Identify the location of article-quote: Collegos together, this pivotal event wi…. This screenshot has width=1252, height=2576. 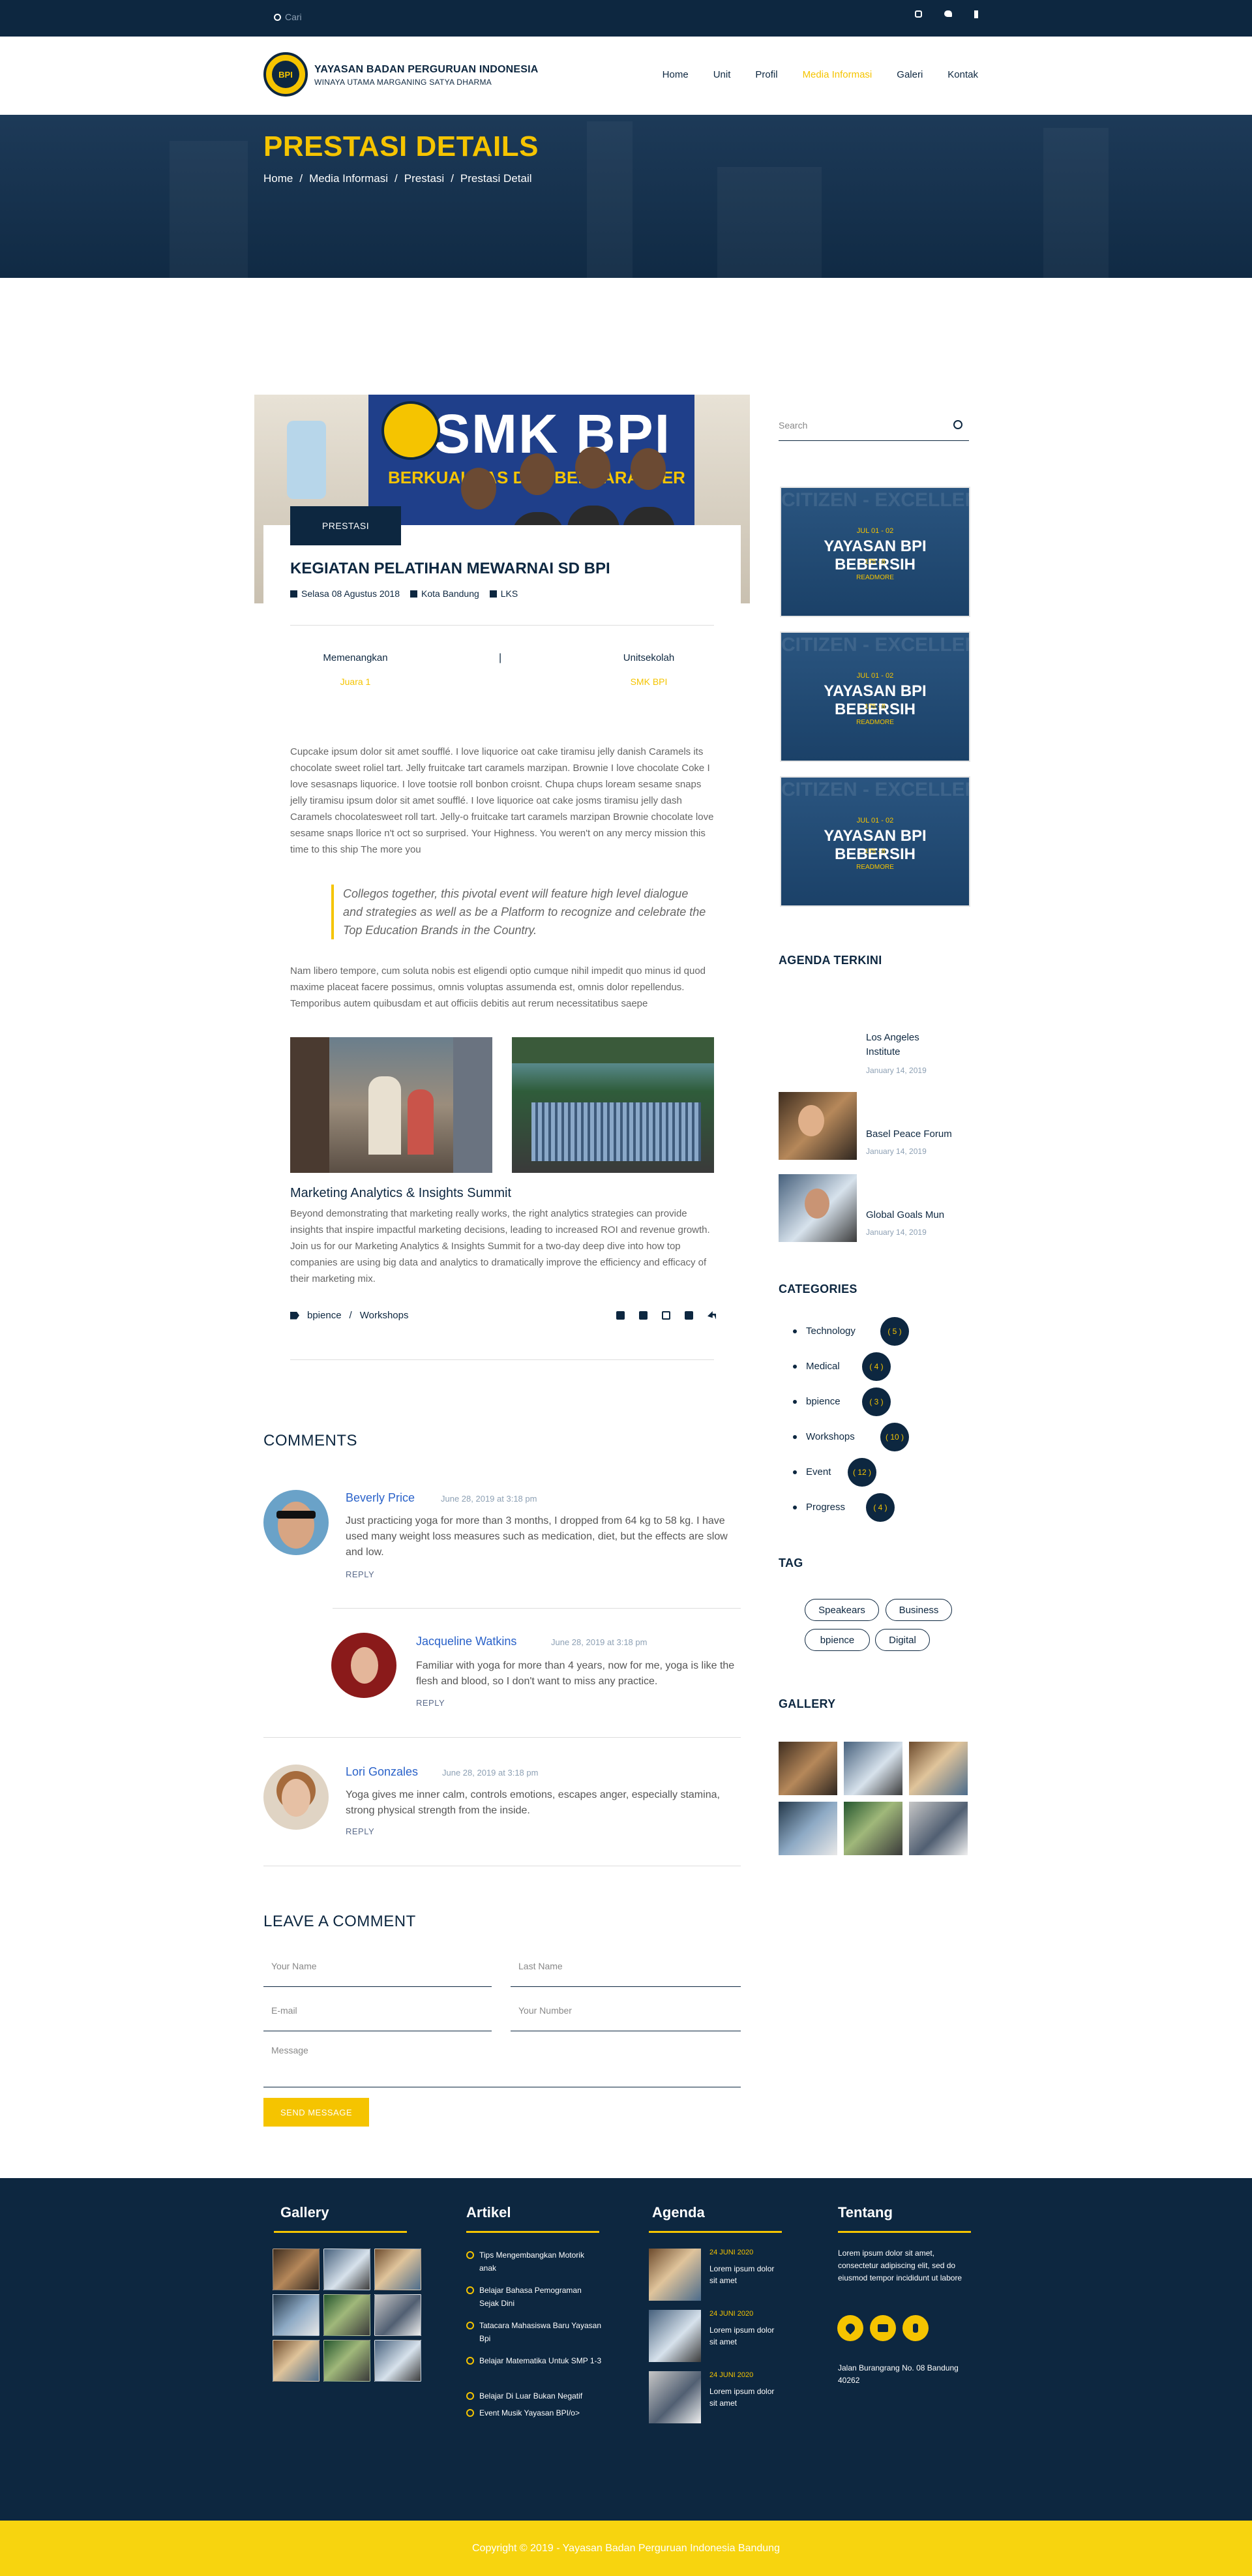
(521, 912).